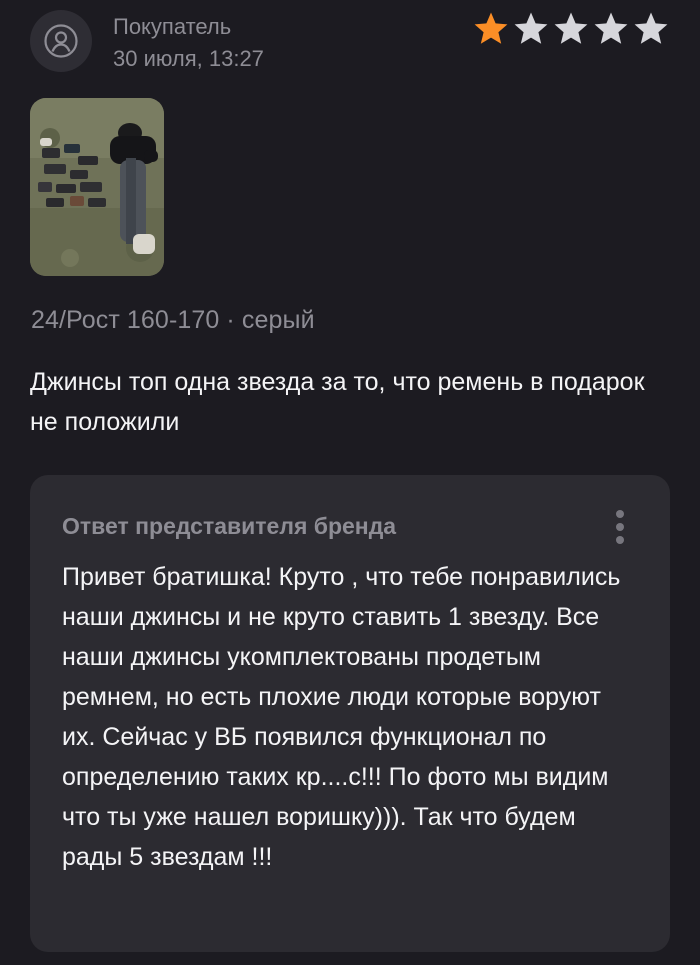  Describe the element at coordinates (188, 58) in the screenshot. I see `review-date: 30 июля, 13:27` at that location.